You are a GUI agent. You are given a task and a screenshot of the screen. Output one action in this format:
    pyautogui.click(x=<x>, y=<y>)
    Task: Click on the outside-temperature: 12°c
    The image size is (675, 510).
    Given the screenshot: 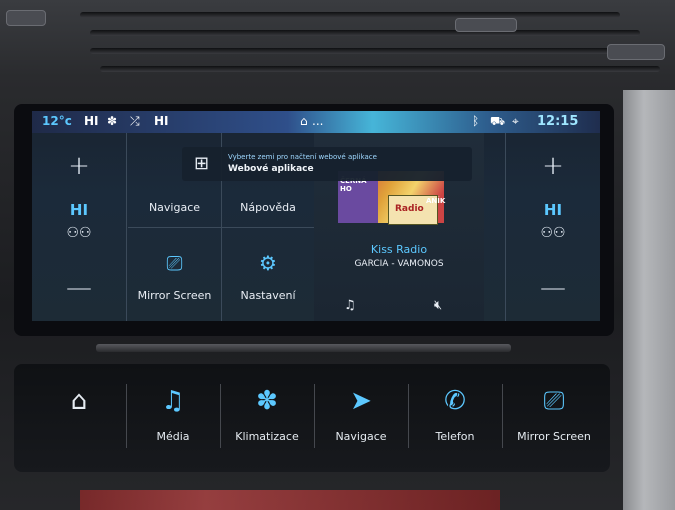 What is the action you would take?
    pyautogui.click(x=57, y=121)
    